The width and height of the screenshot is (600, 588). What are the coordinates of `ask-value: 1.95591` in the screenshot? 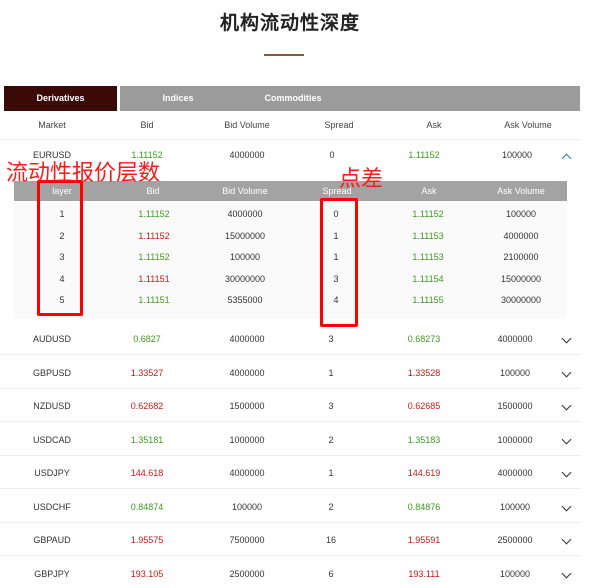 It's located at (424, 540).